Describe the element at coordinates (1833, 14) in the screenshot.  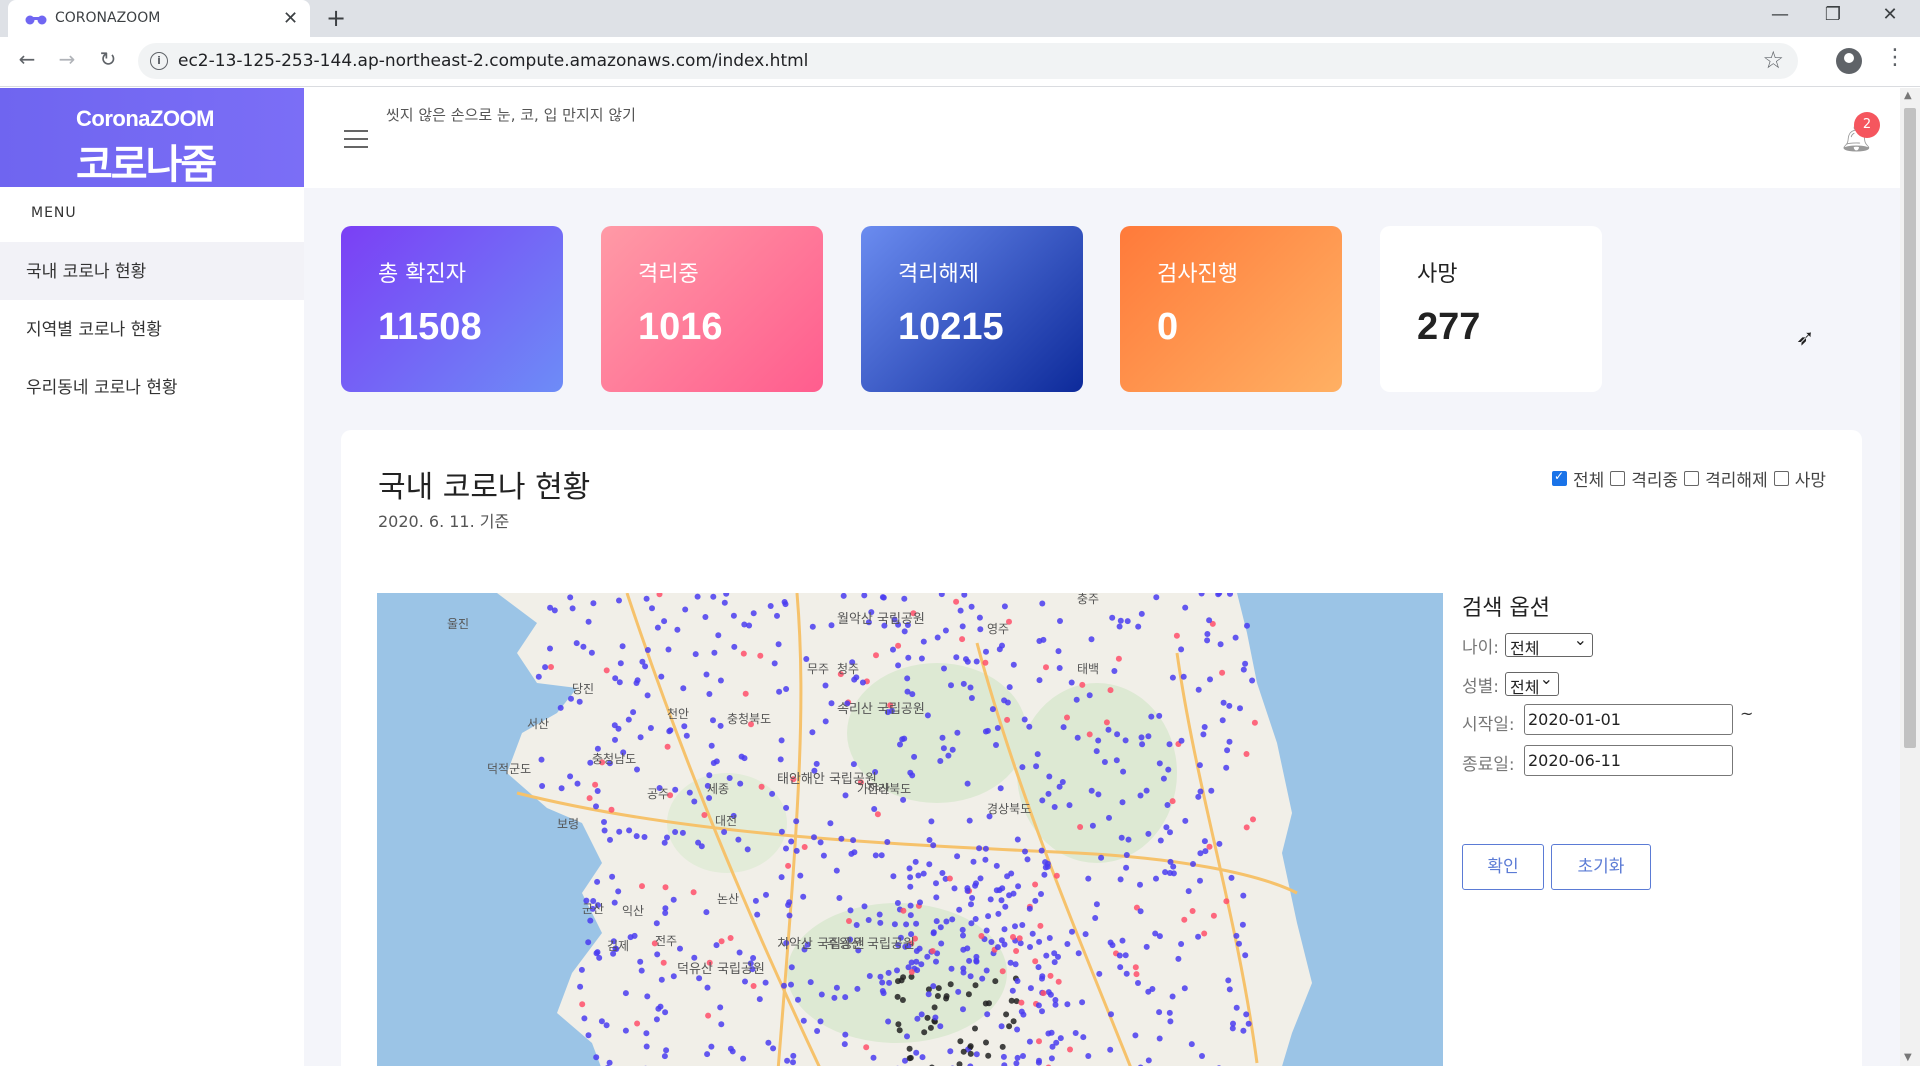
I see `restore-icon: ❐` at that location.